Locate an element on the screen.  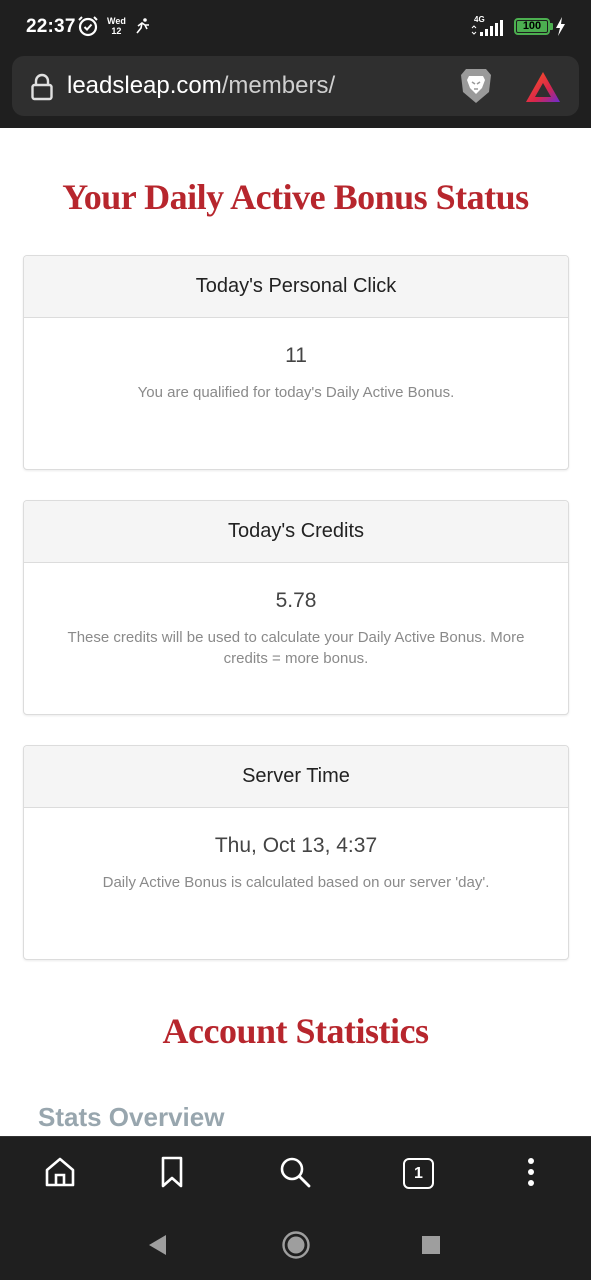
status-bar: 22:37 Wed 12 4G 100 is located at coordinates (295, 28).